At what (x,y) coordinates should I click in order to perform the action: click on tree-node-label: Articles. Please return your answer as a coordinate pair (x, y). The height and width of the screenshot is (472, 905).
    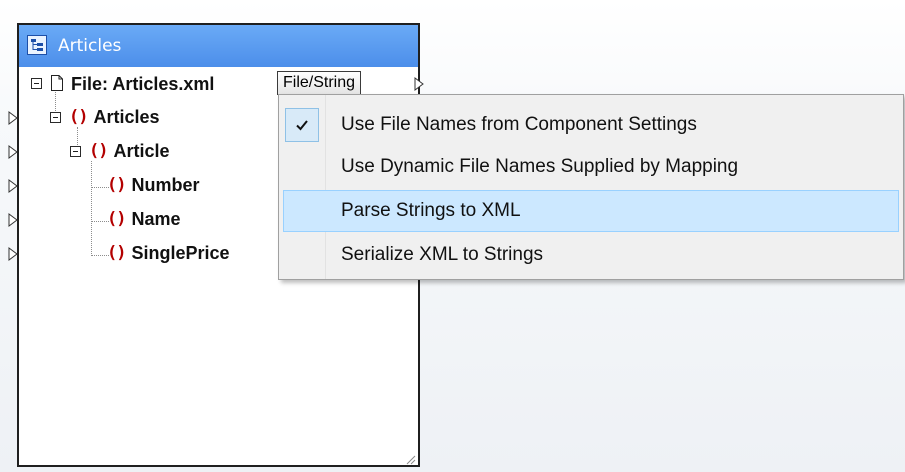
    Looking at the image, I should click on (126, 116).